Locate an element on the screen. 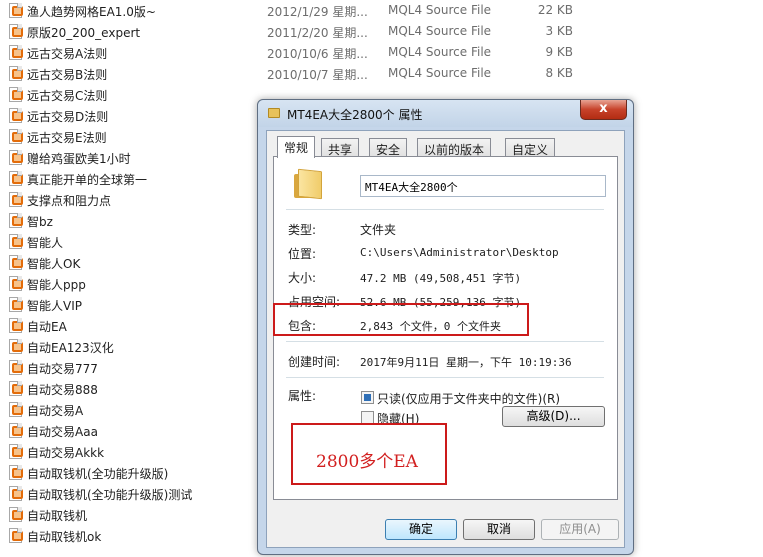  contains-highlight-box is located at coordinates (401, 319).